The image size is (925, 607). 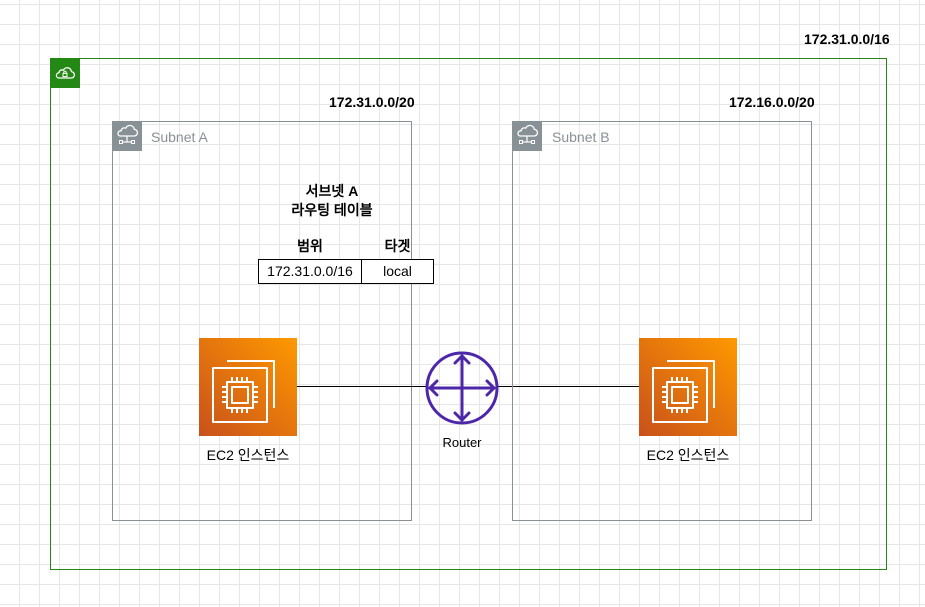 I want to click on route-table-cell-target: local, so click(x=397, y=271).